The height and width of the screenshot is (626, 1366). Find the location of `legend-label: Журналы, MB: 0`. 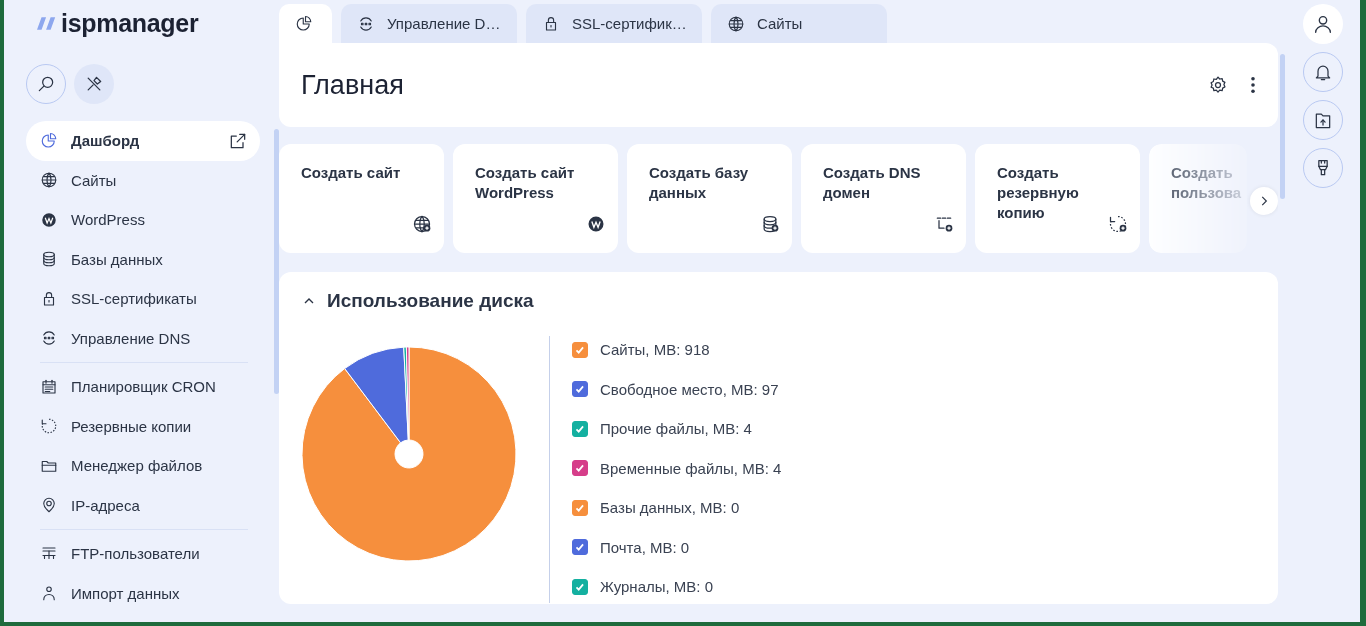

legend-label: Журналы, MB: 0 is located at coordinates (657, 586).